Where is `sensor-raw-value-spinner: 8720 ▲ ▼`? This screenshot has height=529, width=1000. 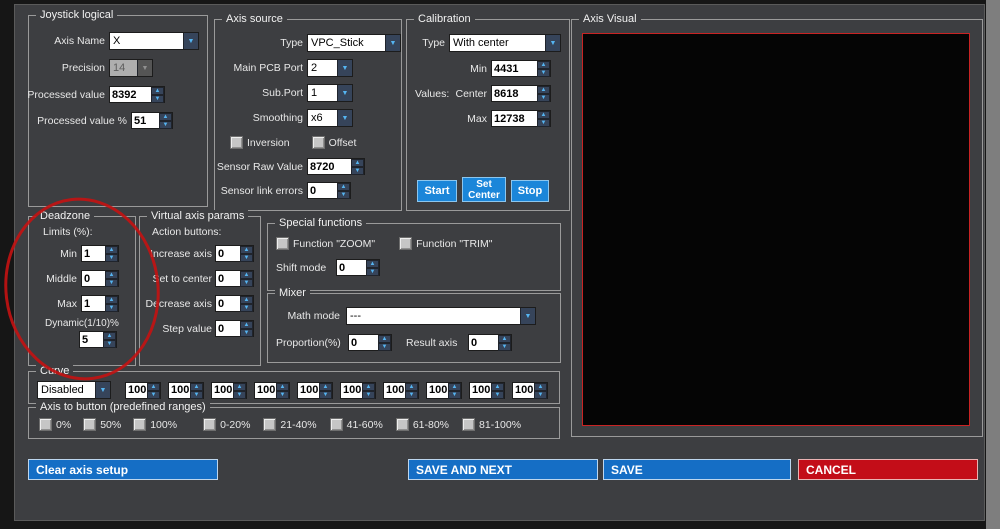
sensor-raw-value-spinner: 8720 ▲ ▼ is located at coordinates (336, 166).